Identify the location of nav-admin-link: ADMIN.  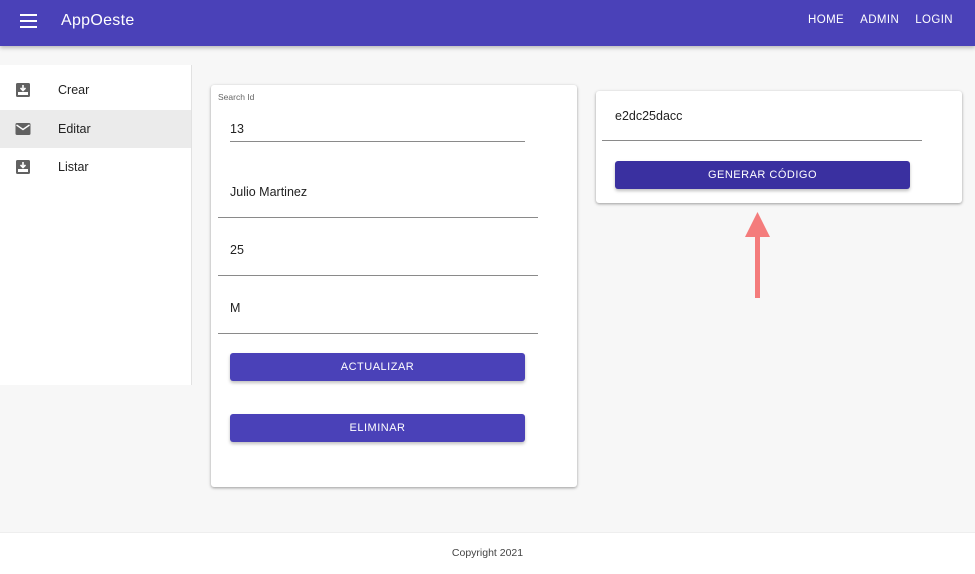
(879, 20).